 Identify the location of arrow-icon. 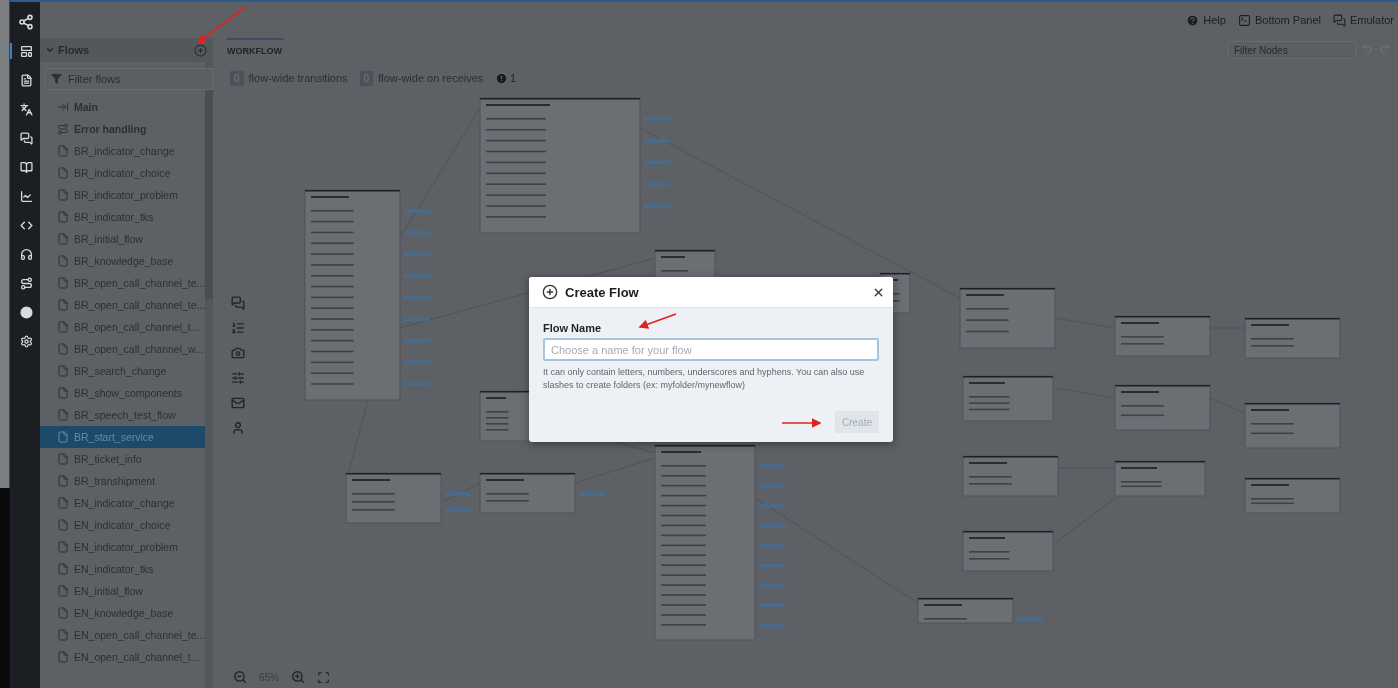
(63, 107).